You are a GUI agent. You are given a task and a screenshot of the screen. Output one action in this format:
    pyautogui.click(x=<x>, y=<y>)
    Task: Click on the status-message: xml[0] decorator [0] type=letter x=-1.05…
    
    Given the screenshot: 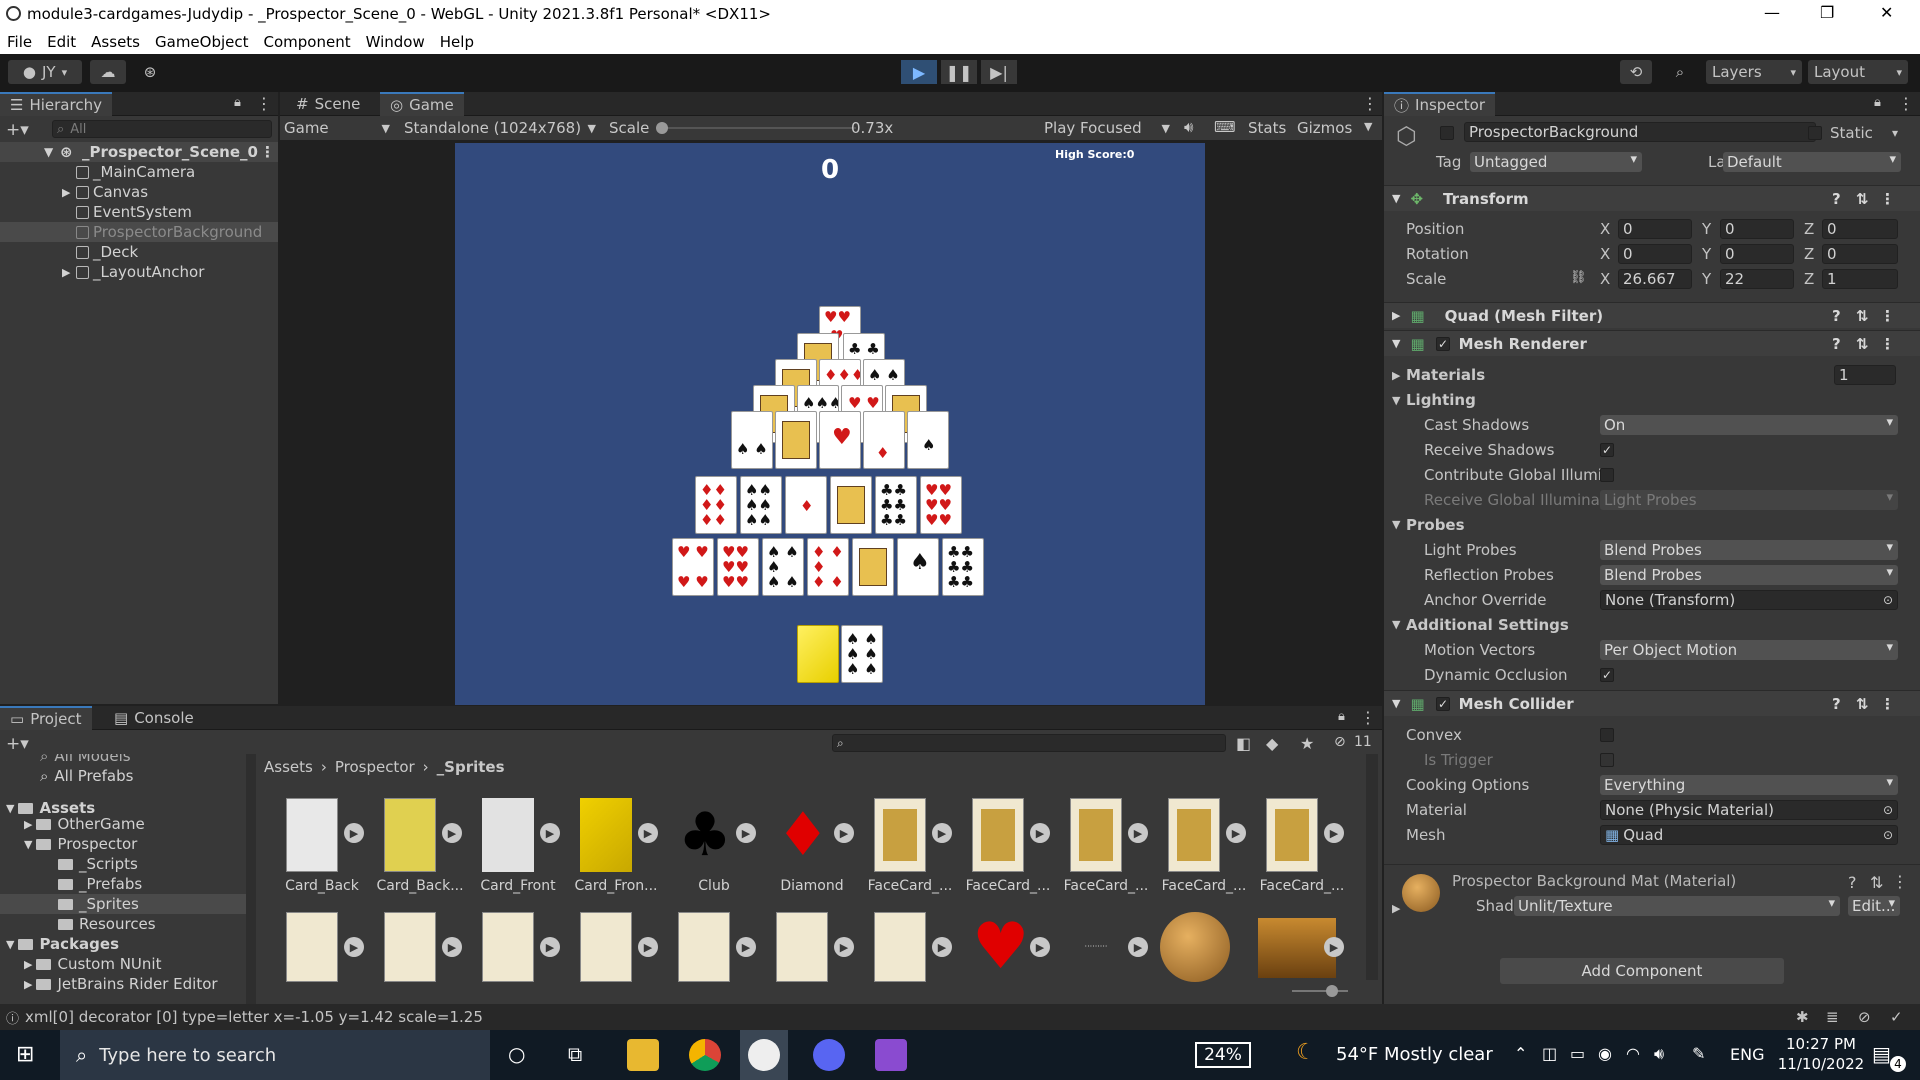 What is the action you would take?
    pyautogui.click(x=254, y=1017)
    